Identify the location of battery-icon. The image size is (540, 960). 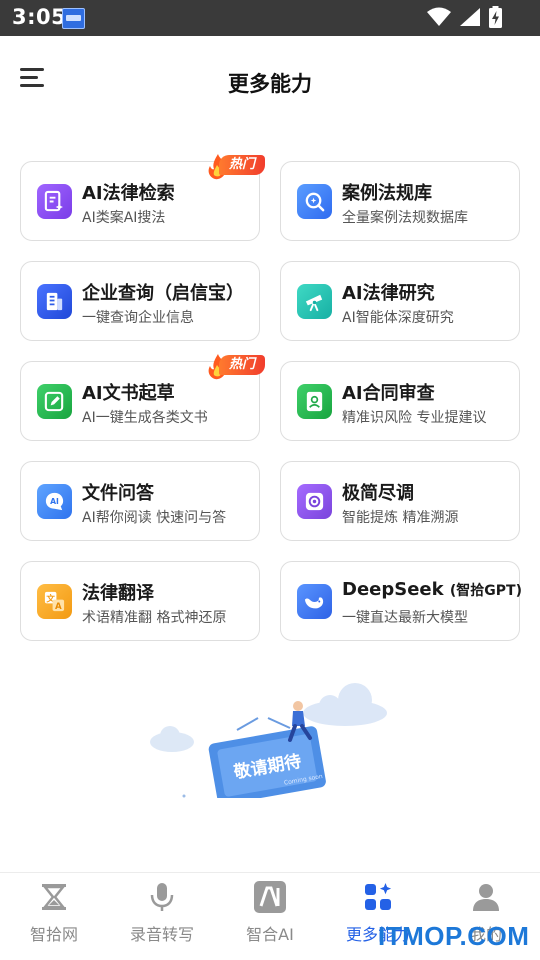
(495, 17).